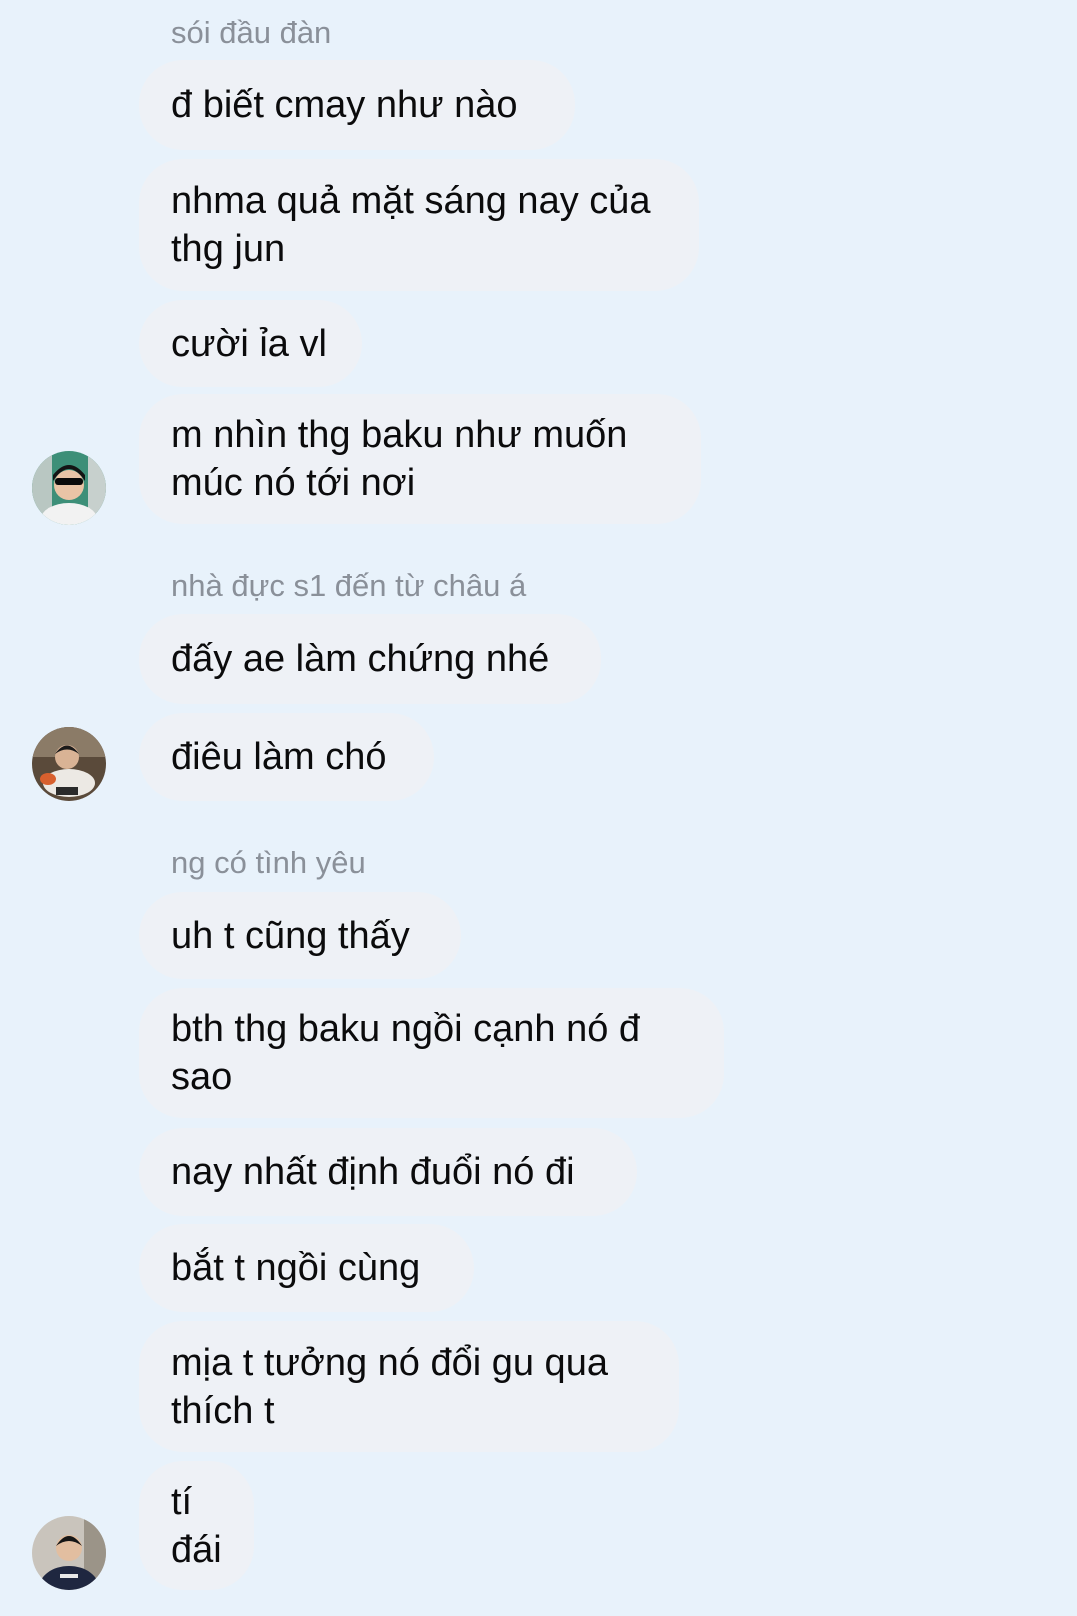  Describe the element at coordinates (69, 488) in the screenshot. I see `user-avatar-sunglasses-icon` at that location.